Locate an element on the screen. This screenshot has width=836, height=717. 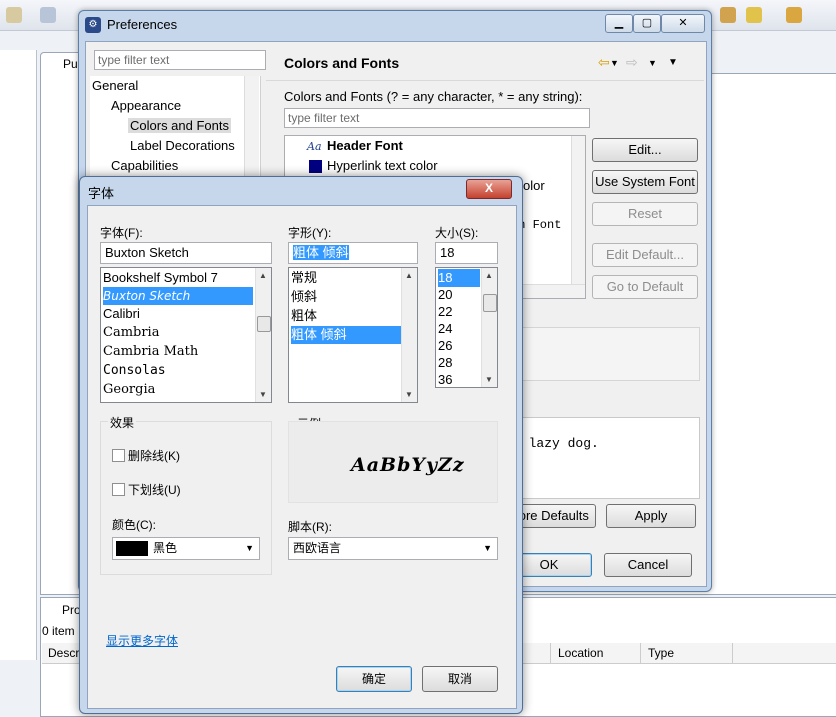
font-name-input: Buxton Sketch is located at coordinates (186, 253).